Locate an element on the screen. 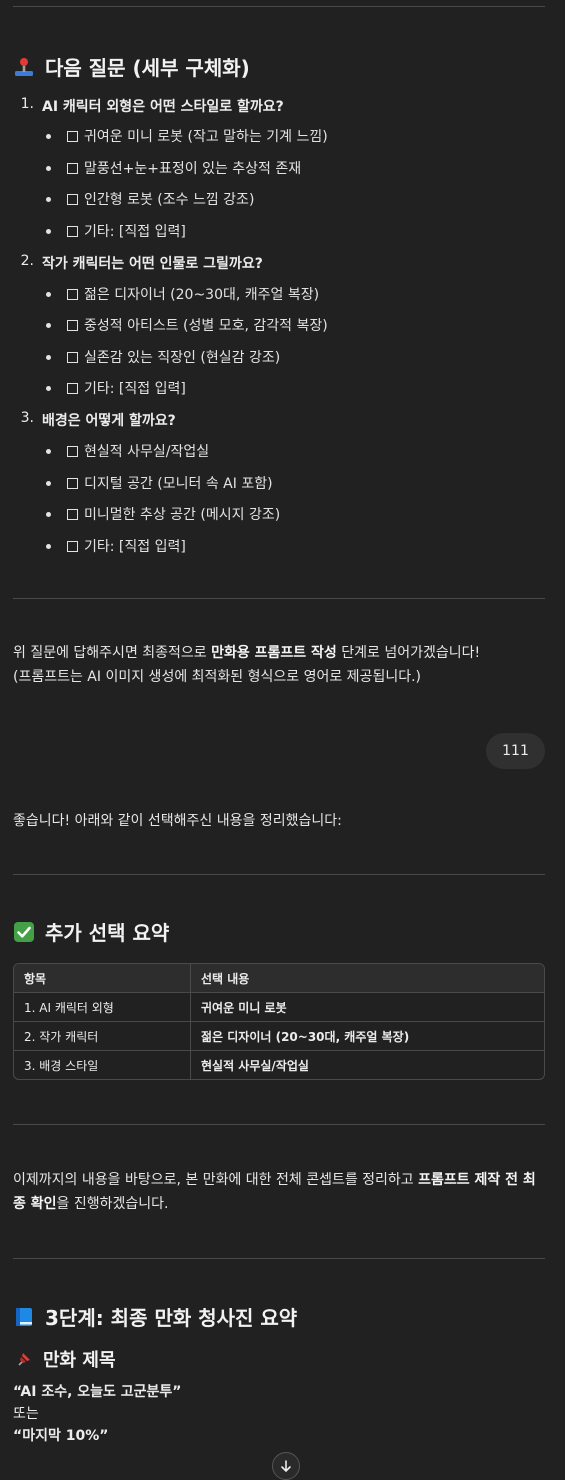  table-cell-value: 현실적 사무실/작업실 is located at coordinates (255, 1065).